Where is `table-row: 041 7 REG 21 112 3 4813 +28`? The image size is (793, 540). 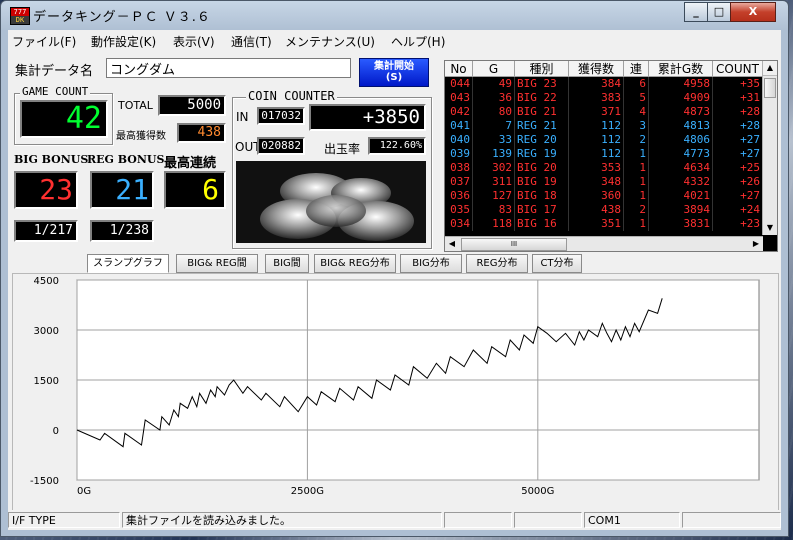 table-row: 041 7 REG 21 112 3 4813 +28 is located at coordinates (604, 126).